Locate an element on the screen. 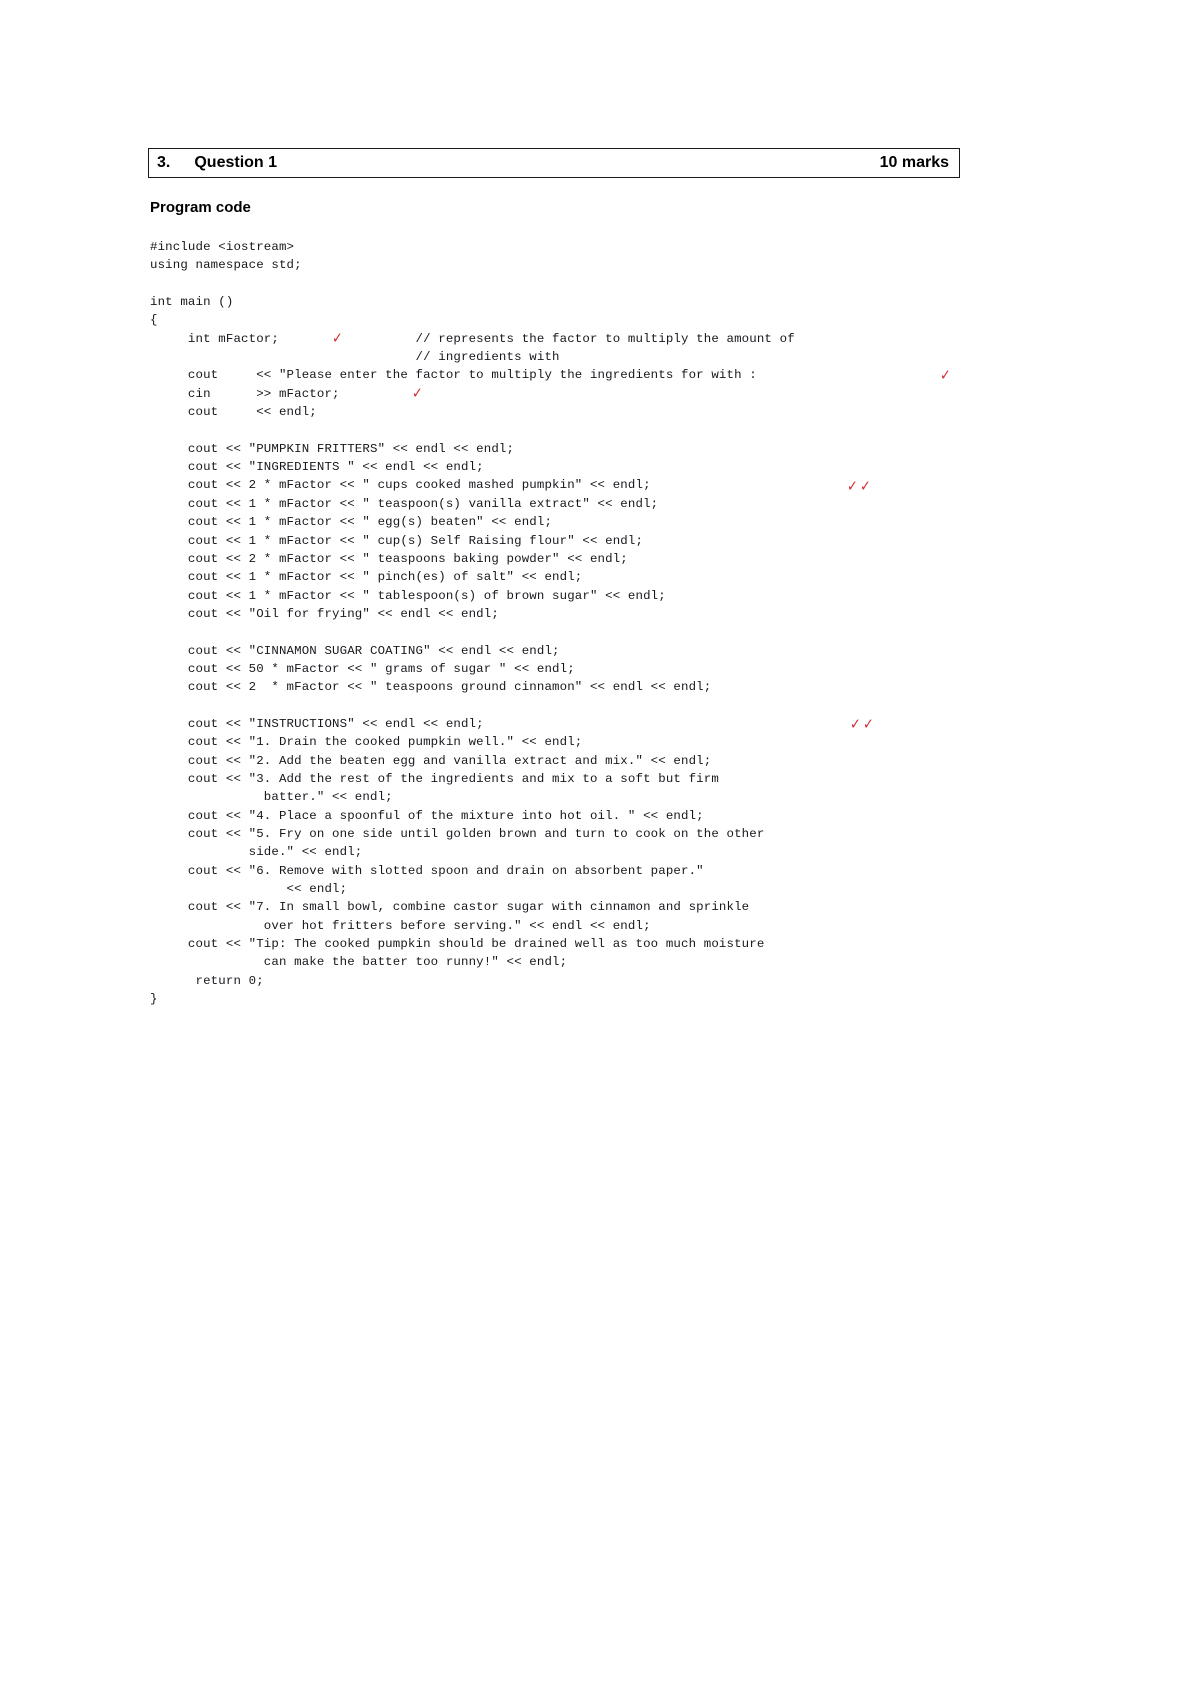 Image resolution: width=1200 pixels, height=1698 pixels. code-line: side." << endl; is located at coordinates (256, 852).